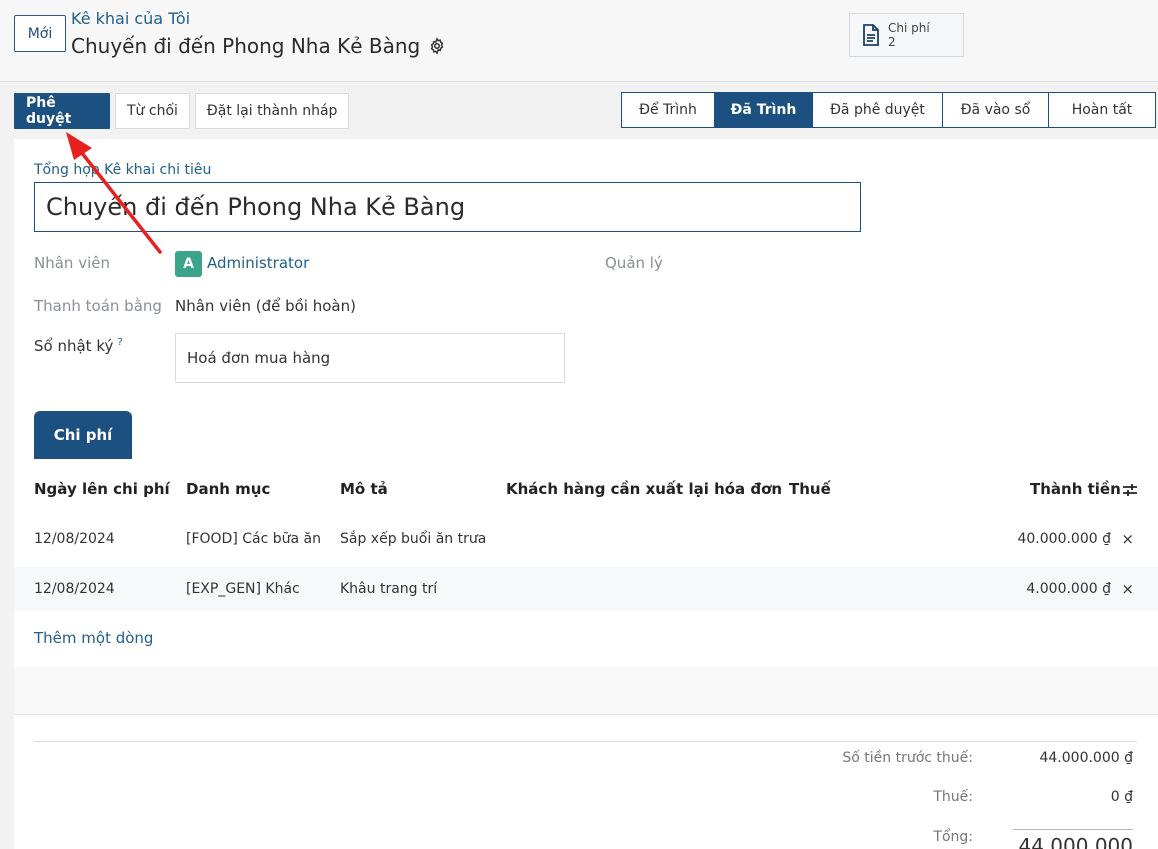  I want to click on document-icon, so click(871, 35).